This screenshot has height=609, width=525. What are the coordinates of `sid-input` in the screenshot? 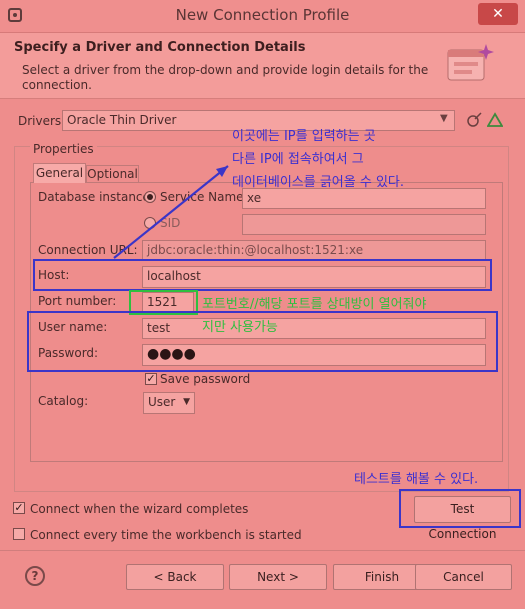 It's located at (364, 224).